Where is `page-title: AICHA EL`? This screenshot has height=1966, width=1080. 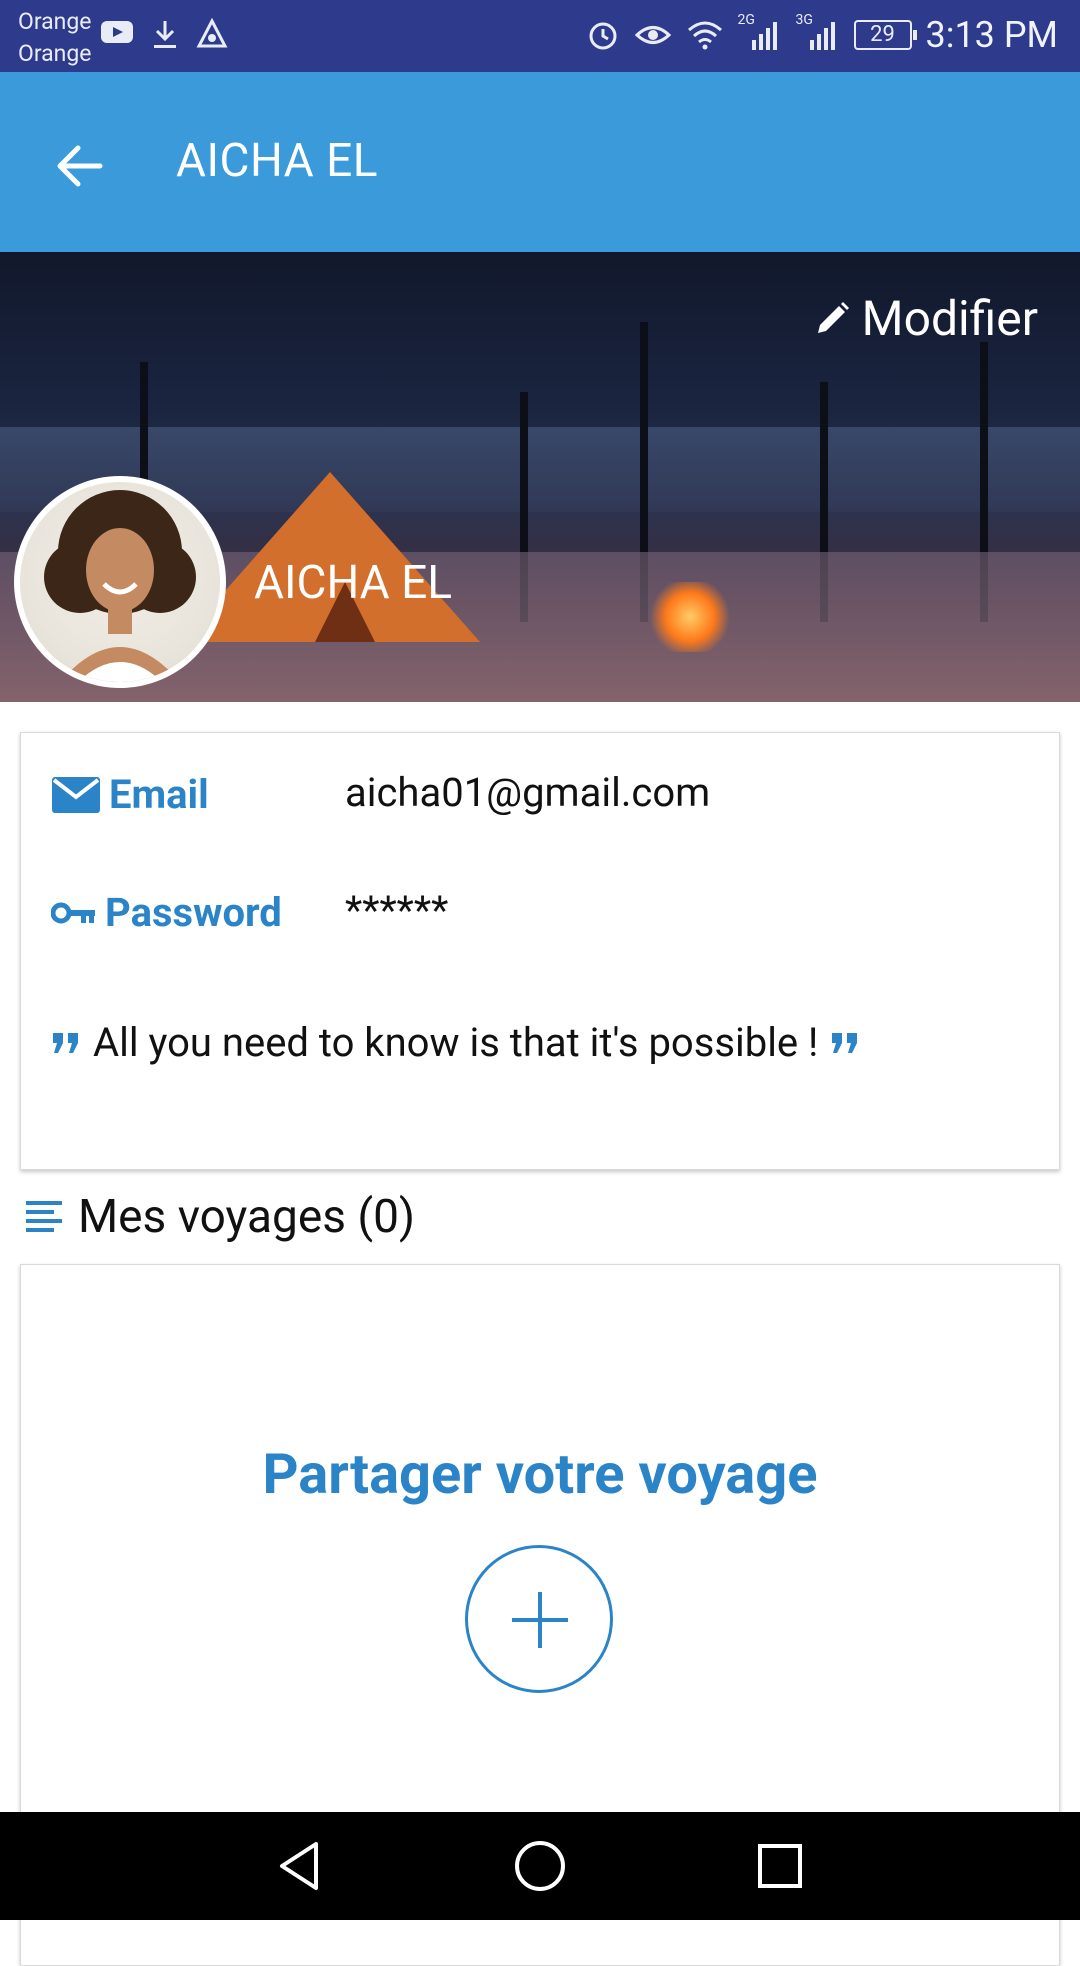
page-title: AICHA EL is located at coordinates (277, 161).